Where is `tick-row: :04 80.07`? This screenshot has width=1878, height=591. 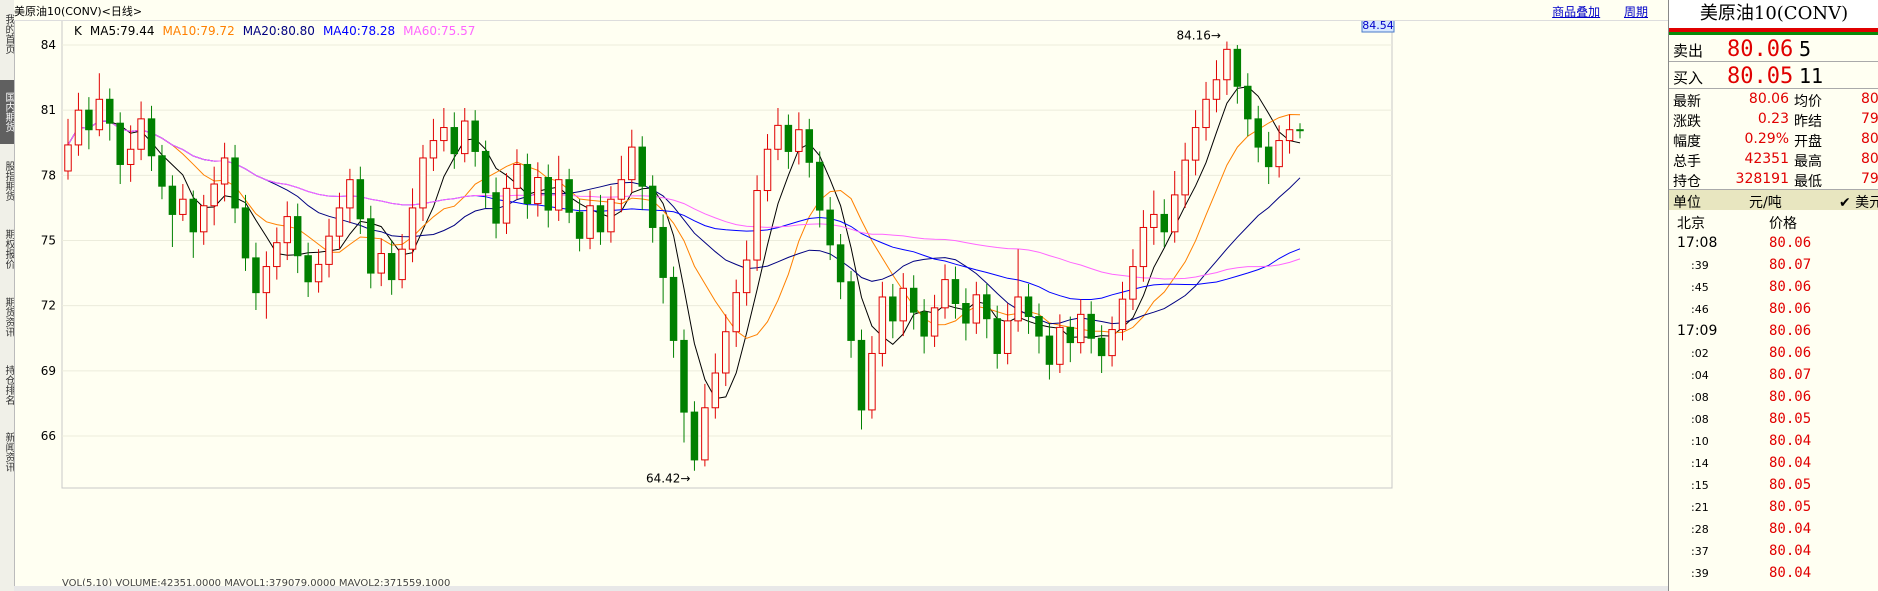
tick-row: :04 80.07 is located at coordinates (1773, 375).